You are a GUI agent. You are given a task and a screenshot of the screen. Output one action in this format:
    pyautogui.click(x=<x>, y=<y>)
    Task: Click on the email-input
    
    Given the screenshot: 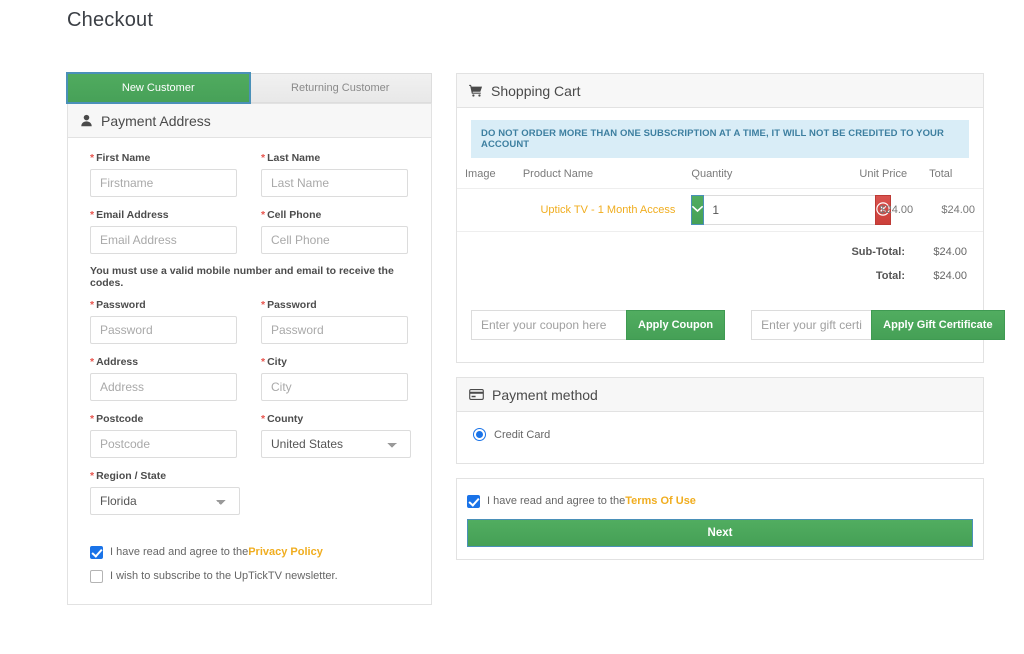 What is the action you would take?
    pyautogui.click(x=163, y=240)
    